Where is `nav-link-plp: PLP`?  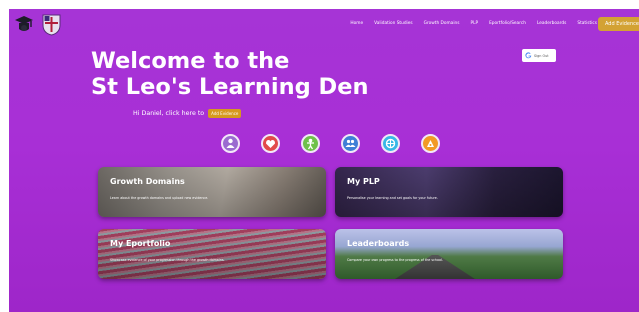 nav-link-plp: PLP is located at coordinates (474, 23).